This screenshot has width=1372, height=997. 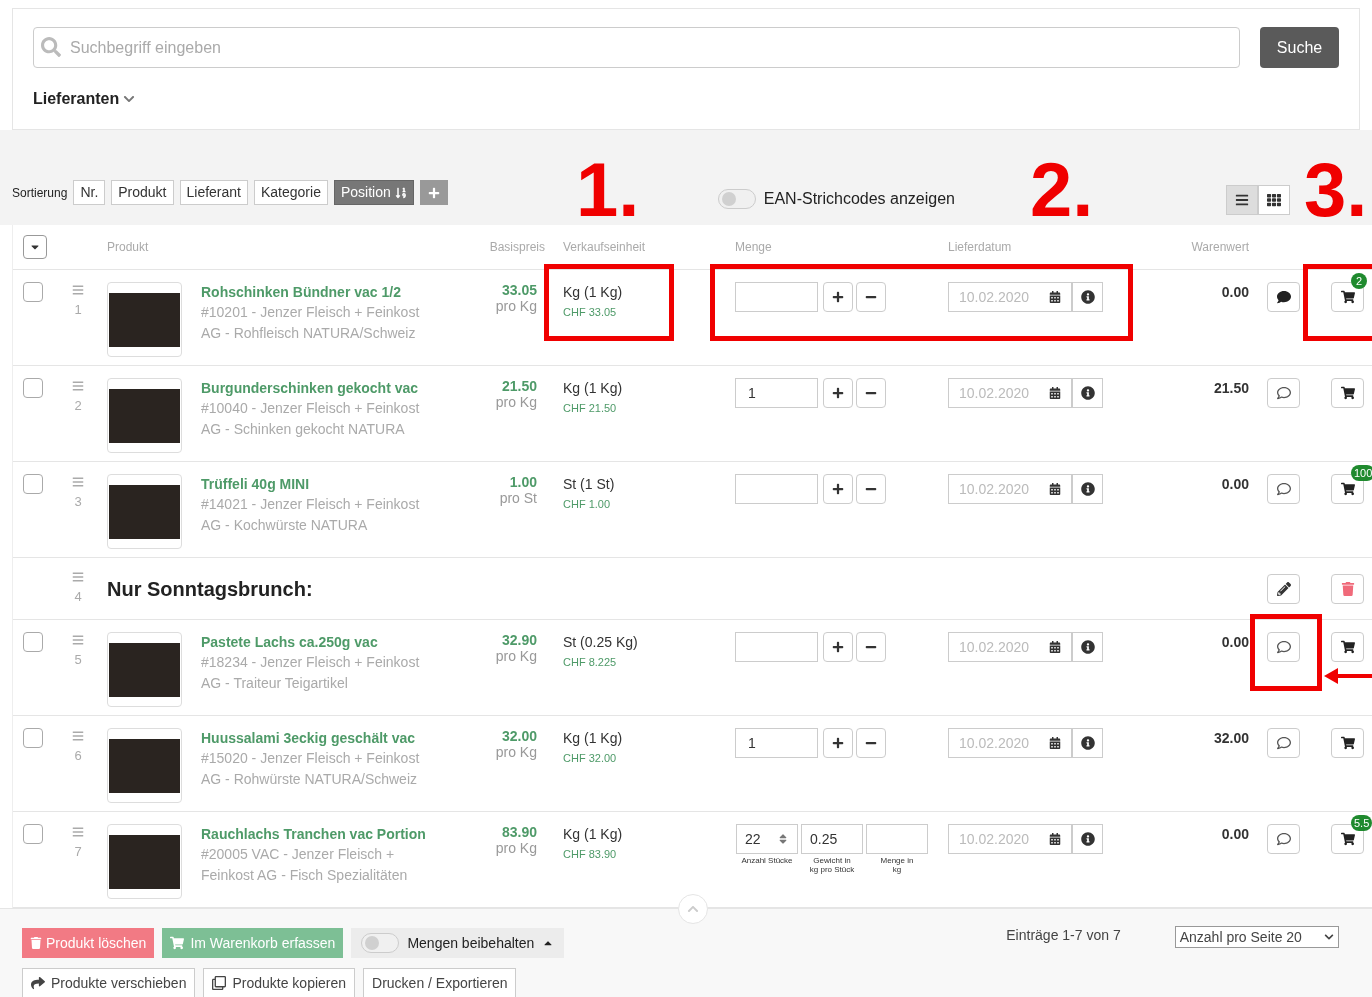 What do you see at coordinates (78, 406) in the screenshot?
I see `position-number: 2` at bounding box center [78, 406].